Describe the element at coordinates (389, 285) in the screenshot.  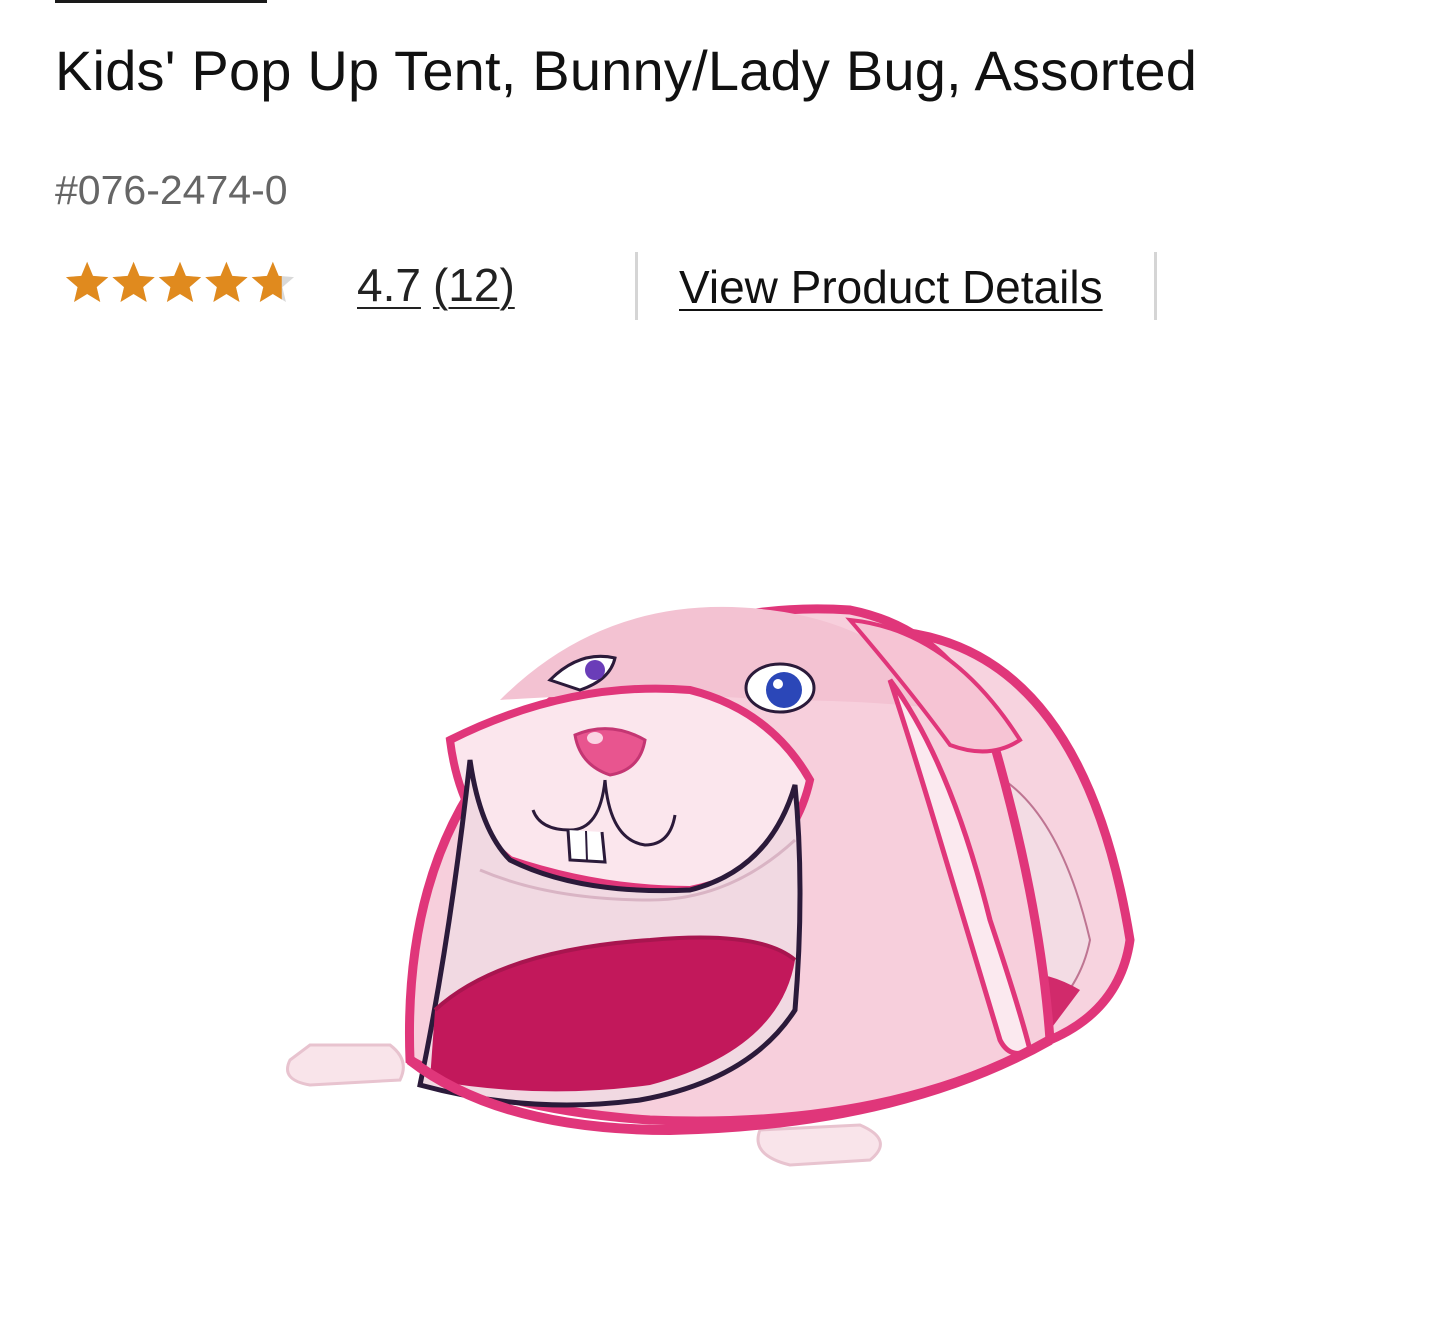
I see `rating-value: 4.7` at that location.